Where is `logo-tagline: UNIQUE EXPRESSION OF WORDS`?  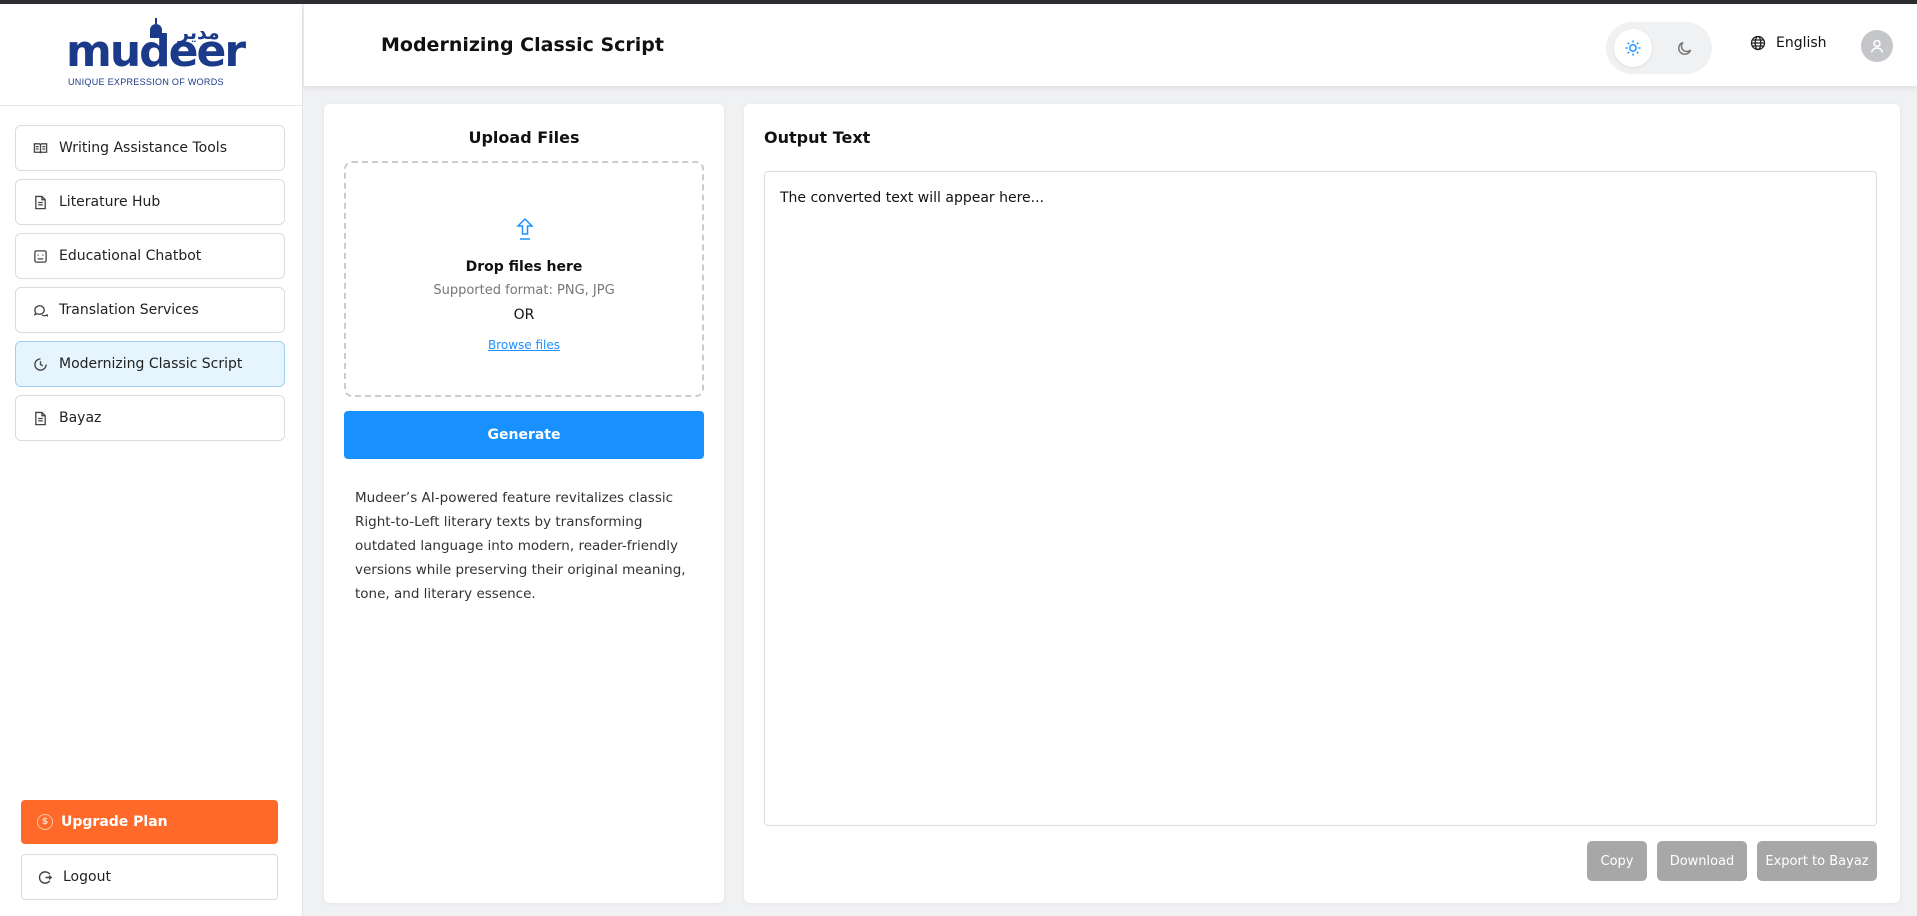 logo-tagline: UNIQUE EXPRESSION OF WORDS is located at coordinates (146, 82).